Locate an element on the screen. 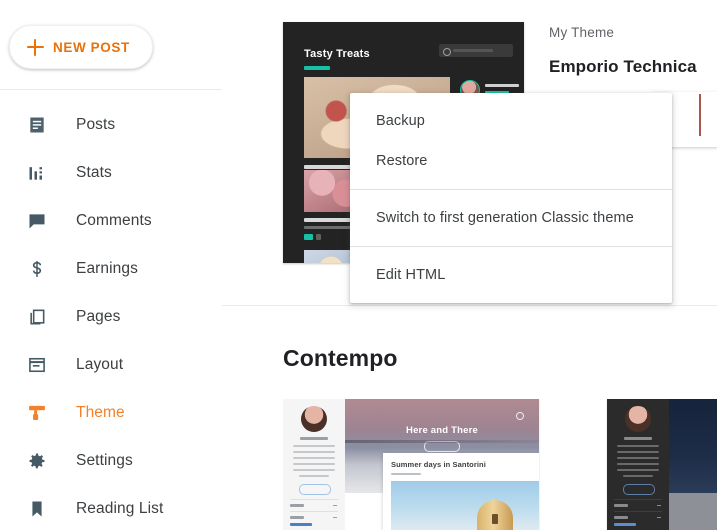 This screenshot has width=717, height=530. menu-item-switch-classic-theme: Switch to first generation Classic theme is located at coordinates (511, 218).